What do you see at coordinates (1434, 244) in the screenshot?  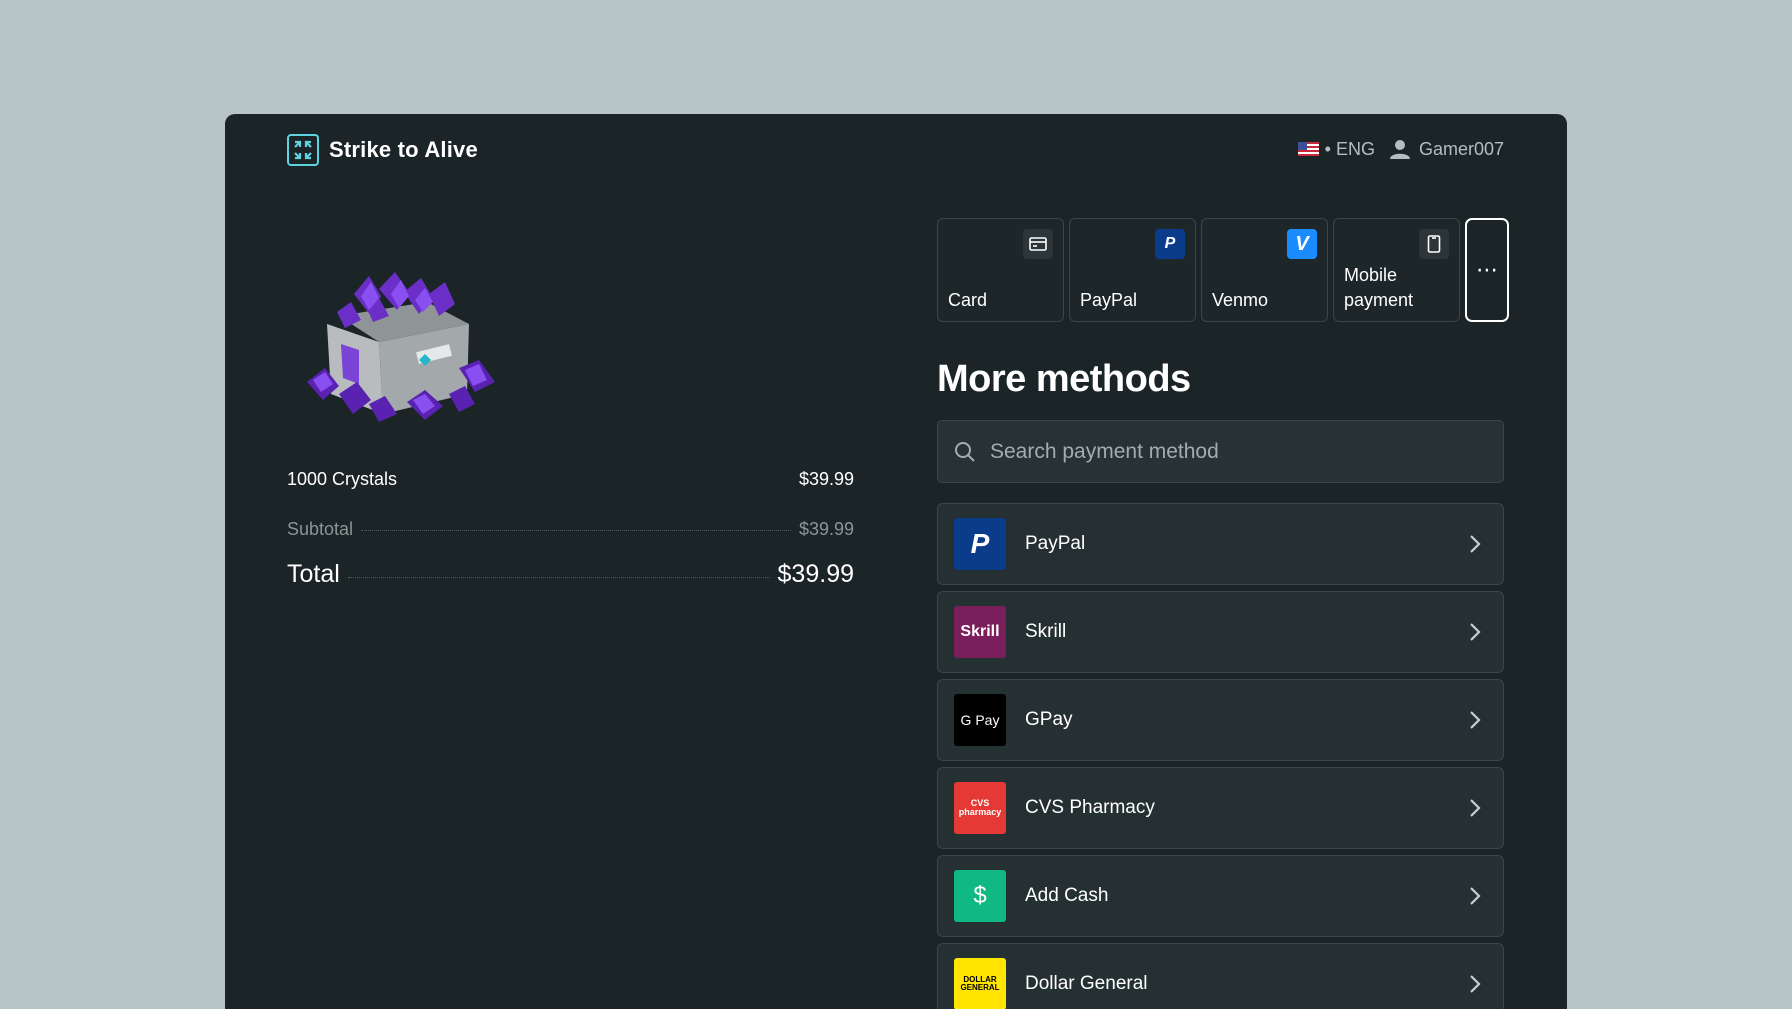 I see `mobile-icon` at bounding box center [1434, 244].